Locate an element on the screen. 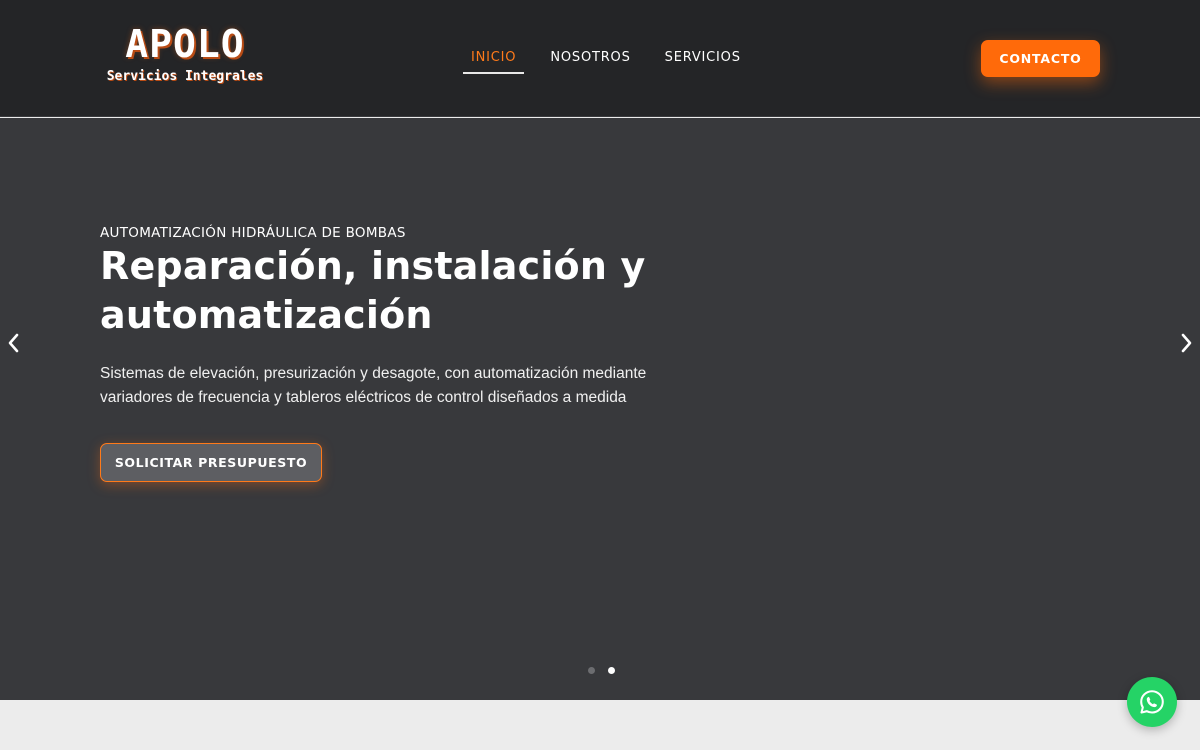  whatsapp-icon is located at coordinates (1152, 702).